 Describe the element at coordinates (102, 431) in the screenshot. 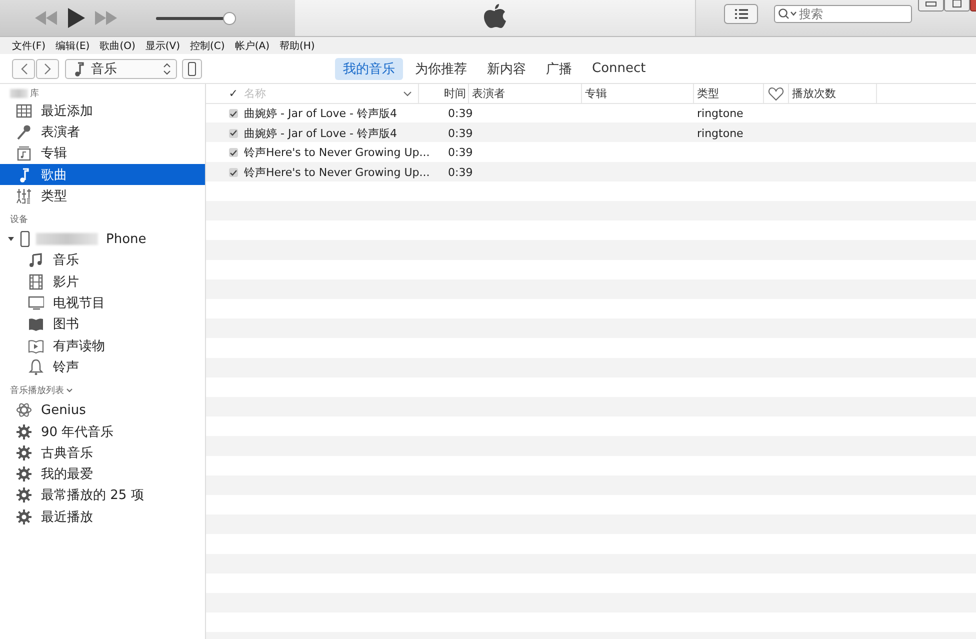

I see `playlist-item: 90 年代音乐` at that location.